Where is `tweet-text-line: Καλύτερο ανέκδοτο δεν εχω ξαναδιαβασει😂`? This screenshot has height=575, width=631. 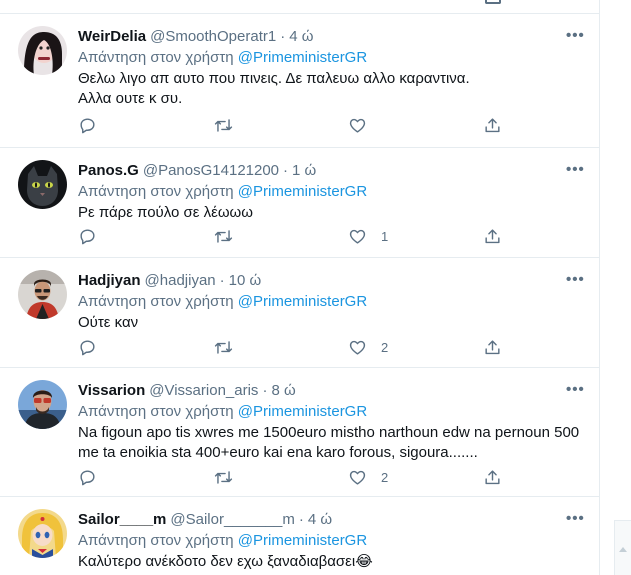 tweet-text-line: Καλύτερο ανέκδοτο δεν εχω ξαναδιαβασει😂 is located at coordinates (225, 561).